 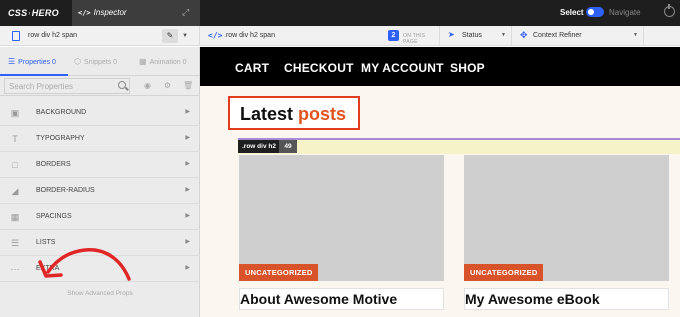 I want to click on post-title-box: About Awesome Motive, so click(x=341, y=299).